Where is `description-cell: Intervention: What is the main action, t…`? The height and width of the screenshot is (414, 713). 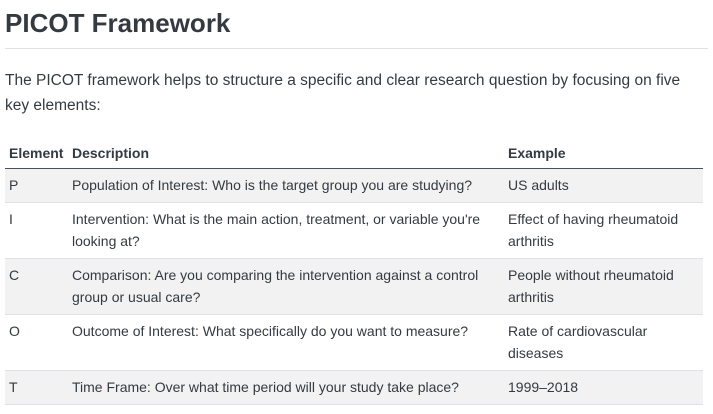
description-cell: Intervention: What is the main action, t… is located at coordinates (286, 230).